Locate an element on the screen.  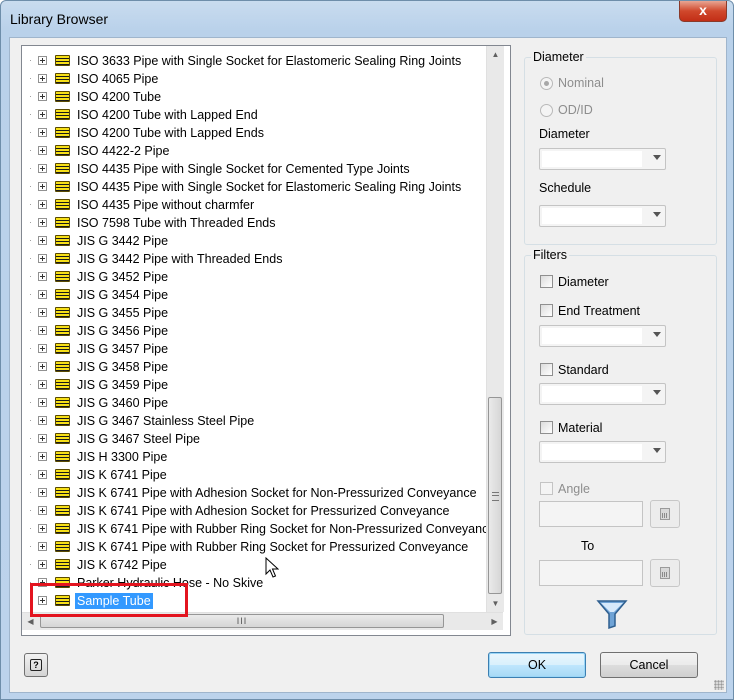
diameter-group: Diameter Nominal OD/ID Diameter Schedule is located at coordinates (620, 147).